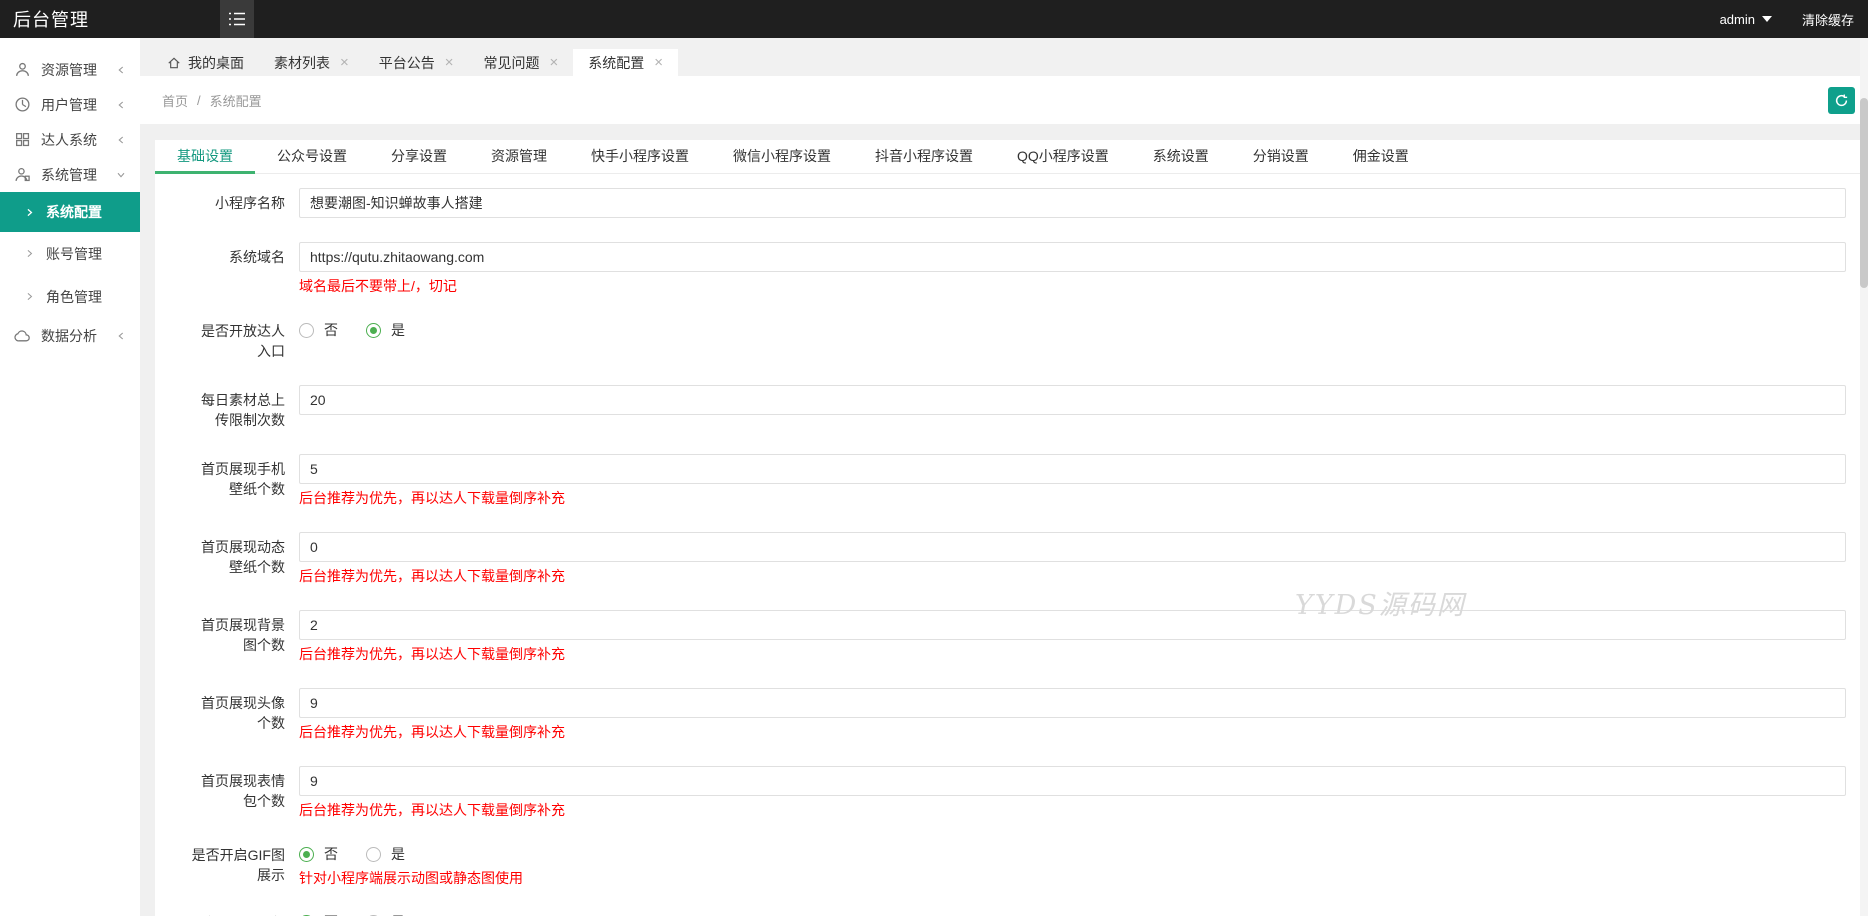 The height and width of the screenshot is (916, 1868). Describe the element at coordinates (521, 62) in the screenshot. I see `tab-faq: 常见问题 ×` at that location.